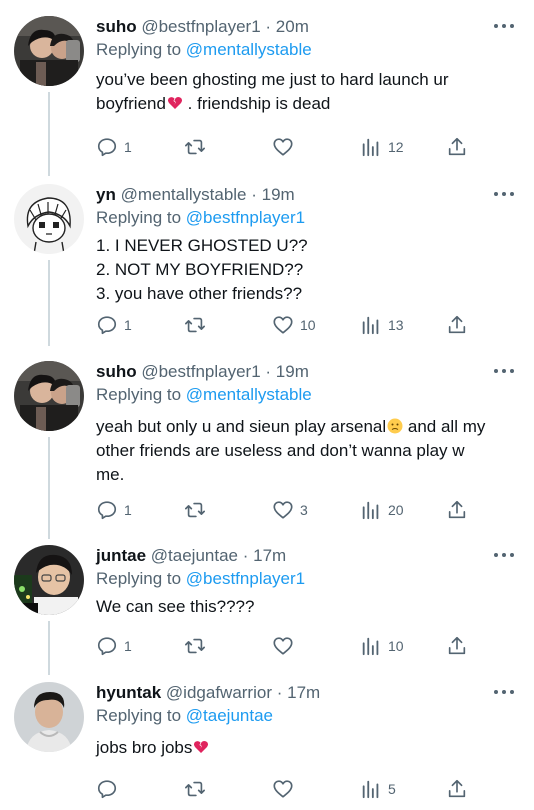  I want to click on display-name: juntae, so click(121, 555).